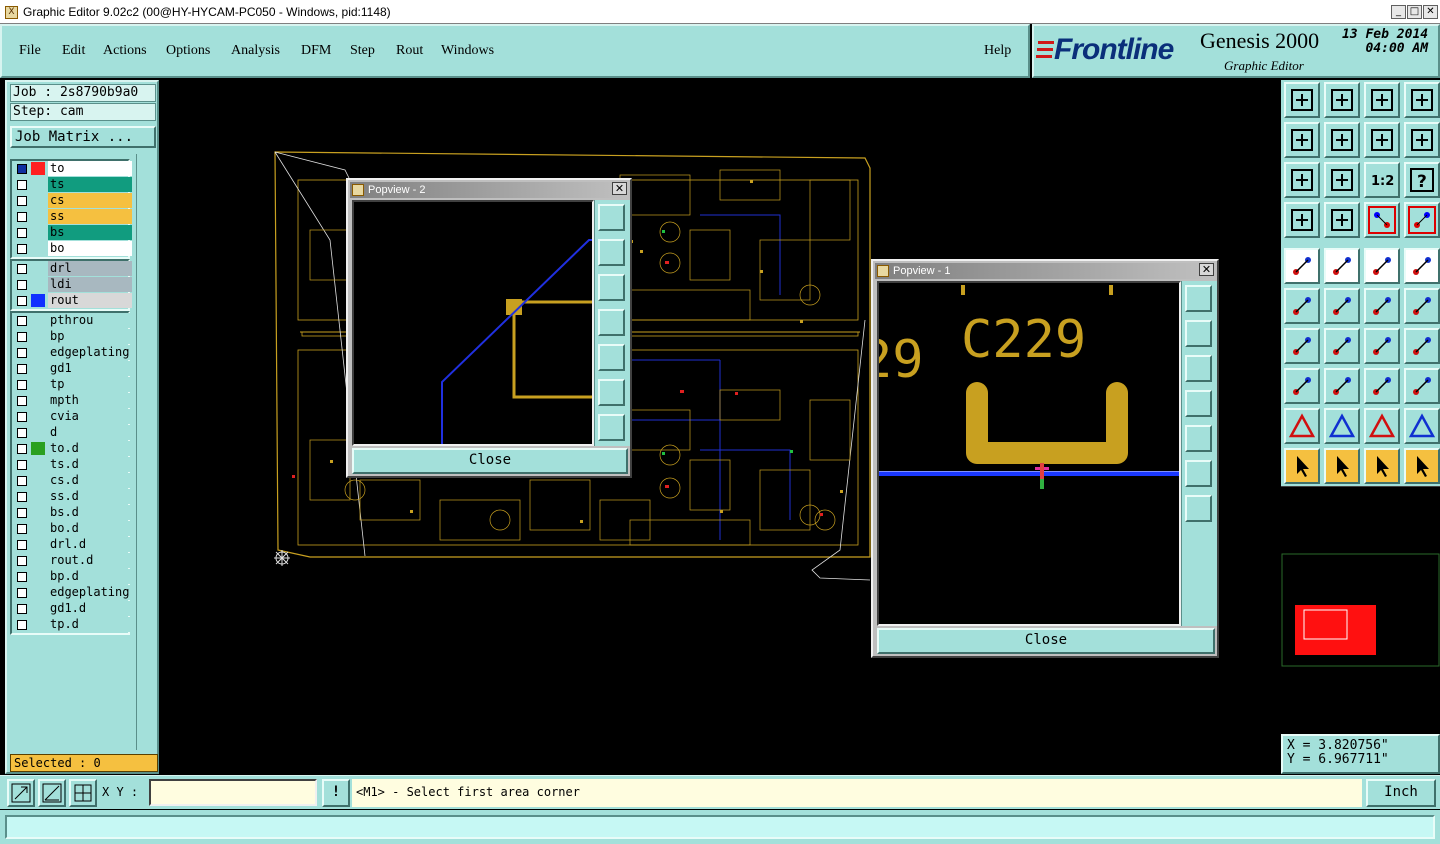 The height and width of the screenshot is (844, 1440). What do you see at coordinates (72, 249) in the screenshot?
I see `layer-row-bo: bo` at bounding box center [72, 249].